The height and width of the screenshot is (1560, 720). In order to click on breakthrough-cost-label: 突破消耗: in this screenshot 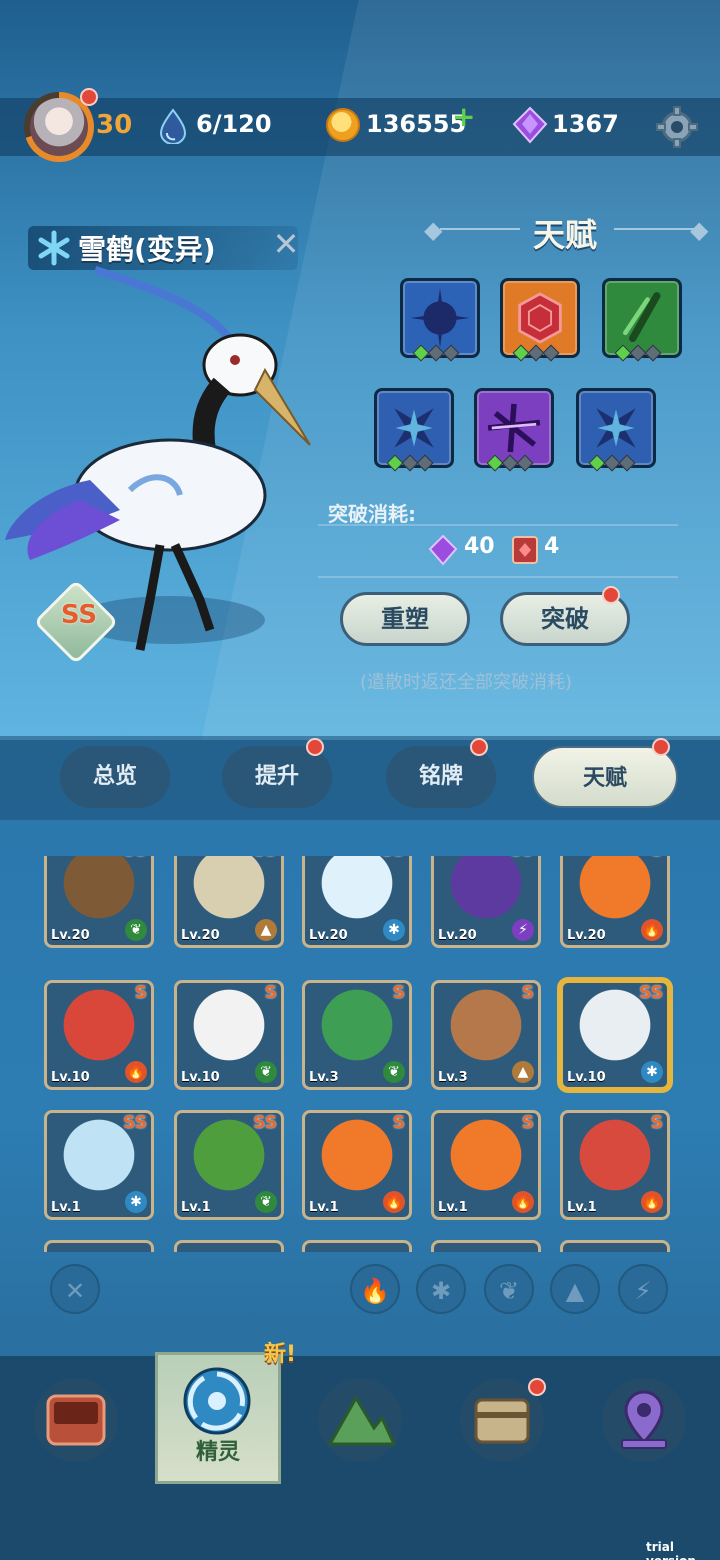, I will do `click(372, 514)`.